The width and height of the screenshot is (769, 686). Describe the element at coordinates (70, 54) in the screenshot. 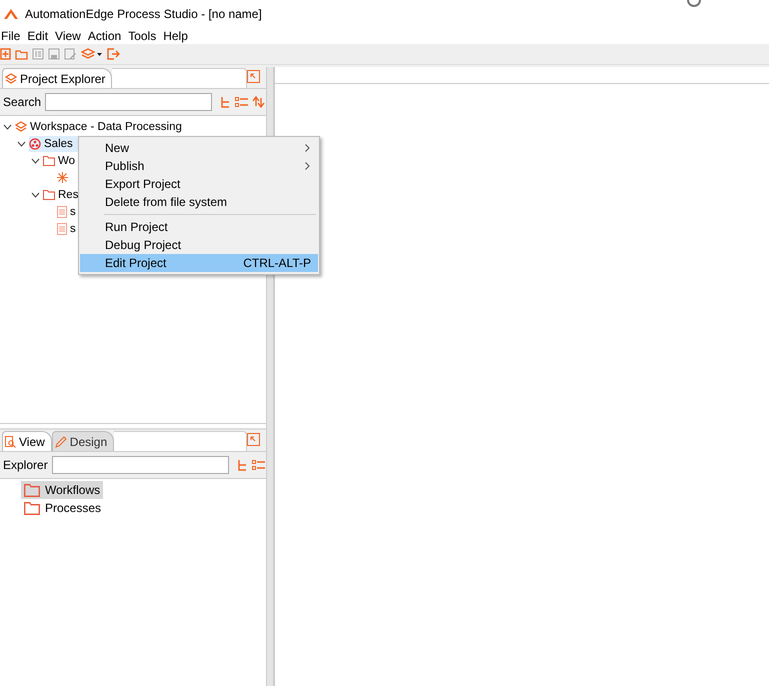

I see `save-as-icon` at that location.